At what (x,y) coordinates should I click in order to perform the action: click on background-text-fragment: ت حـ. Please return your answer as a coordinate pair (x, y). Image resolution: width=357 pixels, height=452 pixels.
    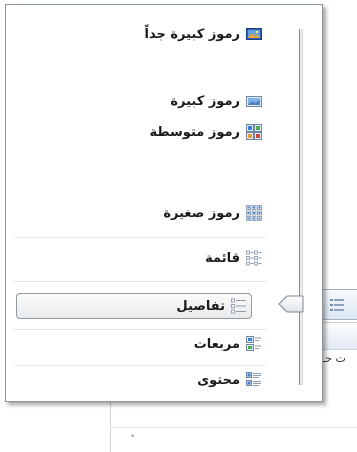
    Looking at the image, I should click on (334, 358).